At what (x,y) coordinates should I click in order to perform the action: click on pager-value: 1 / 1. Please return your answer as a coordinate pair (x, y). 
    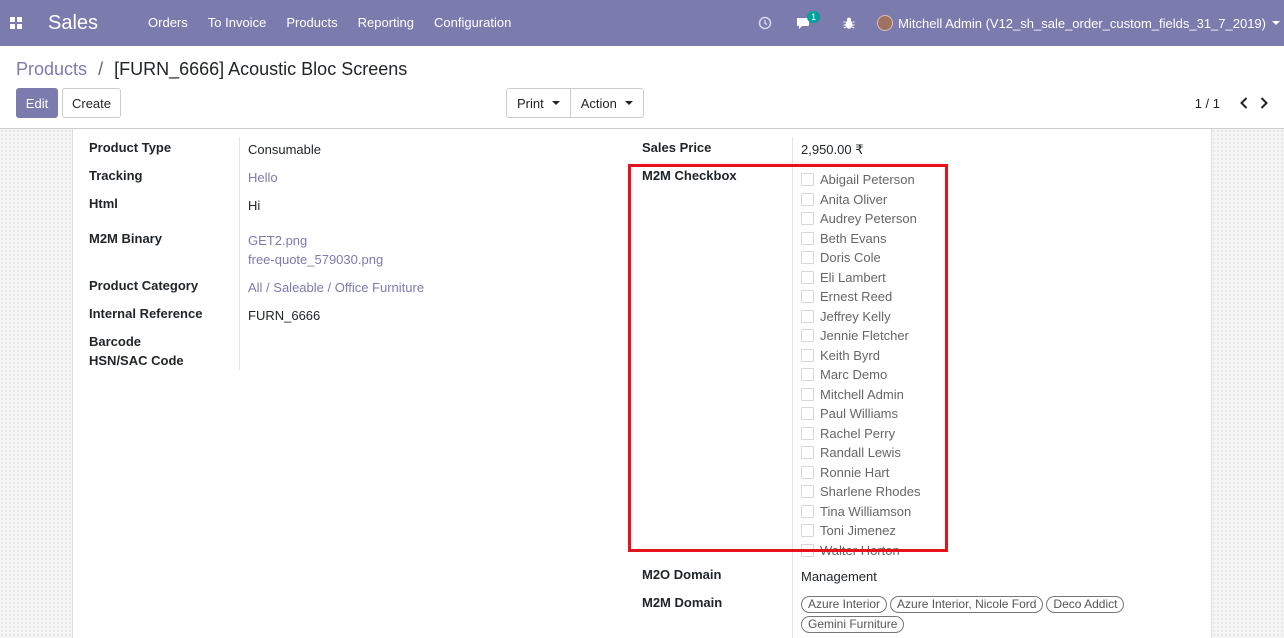
    Looking at the image, I should click on (1207, 103).